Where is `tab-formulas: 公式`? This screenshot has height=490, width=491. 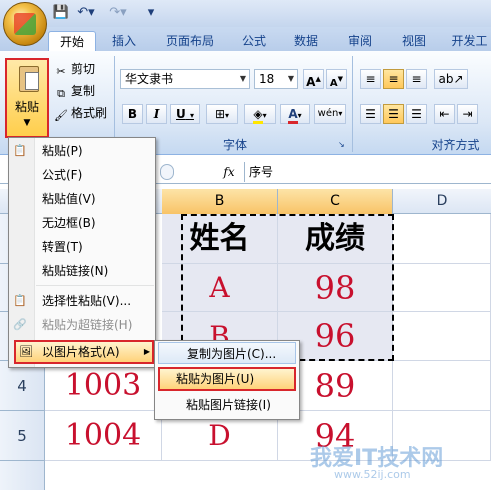
tab-formulas: 公式 is located at coordinates (254, 41).